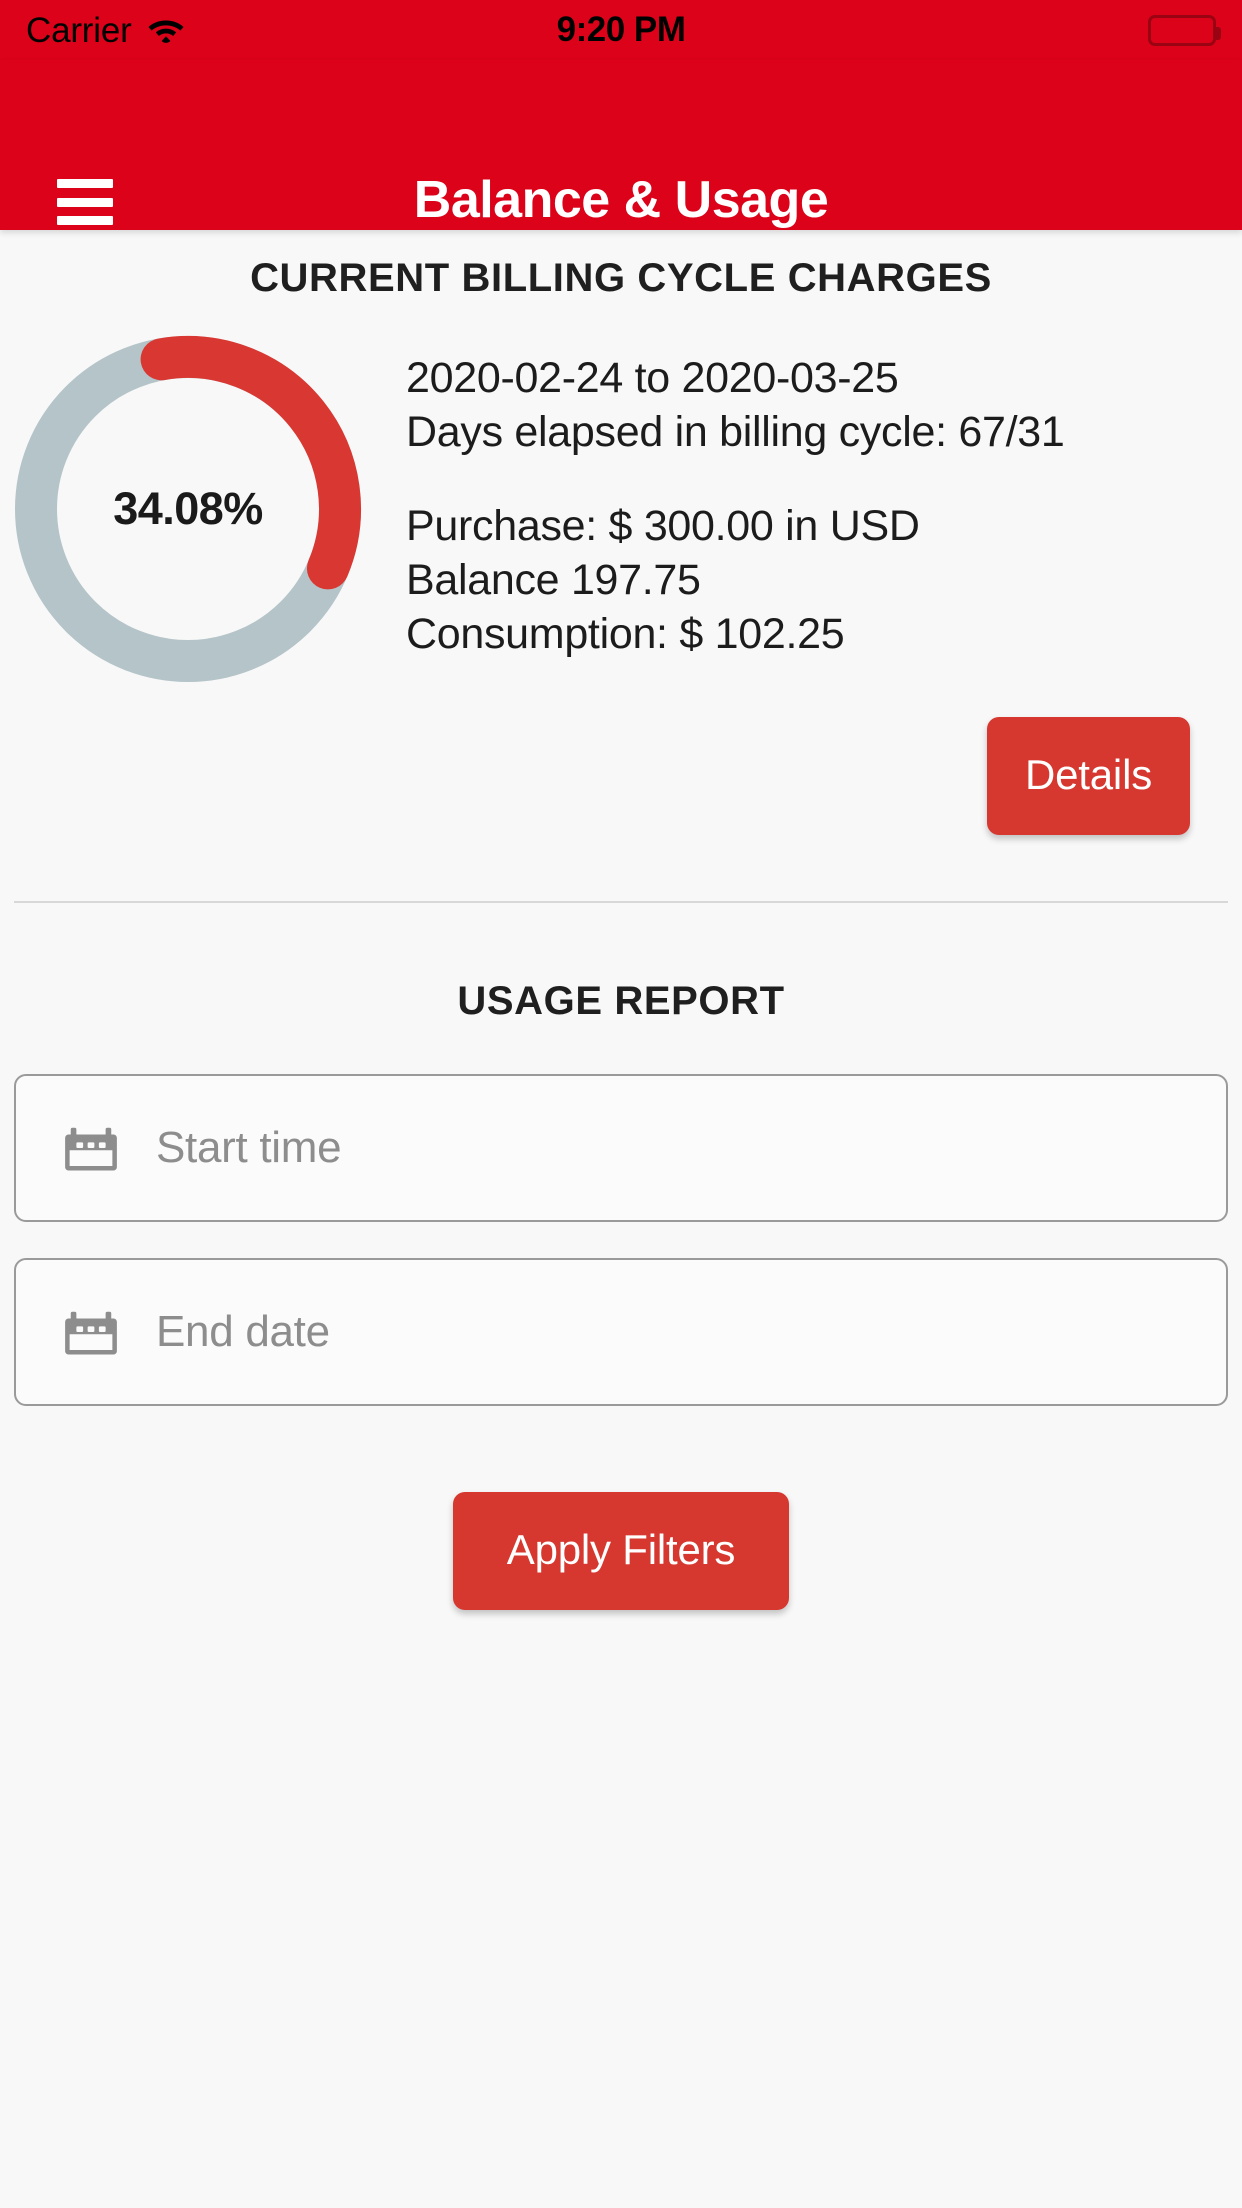 The width and height of the screenshot is (1242, 2208). I want to click on apply-filters-row: Apply Filters, so click(621, 1551).